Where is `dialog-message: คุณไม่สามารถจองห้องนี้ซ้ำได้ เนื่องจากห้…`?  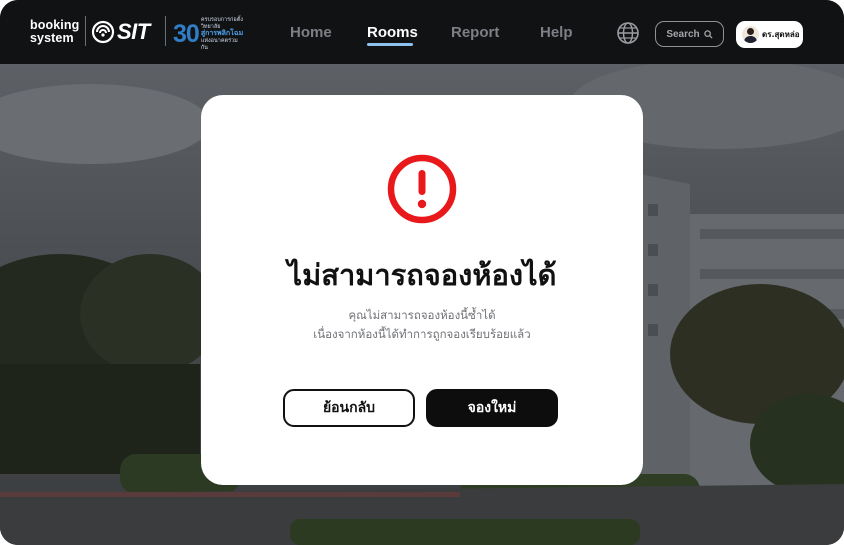
dialog-message: คุณไม่สามารถจองห้องนี้ซ้ำได้ เนื่องจากห้… is located at coordinates (422, 325).